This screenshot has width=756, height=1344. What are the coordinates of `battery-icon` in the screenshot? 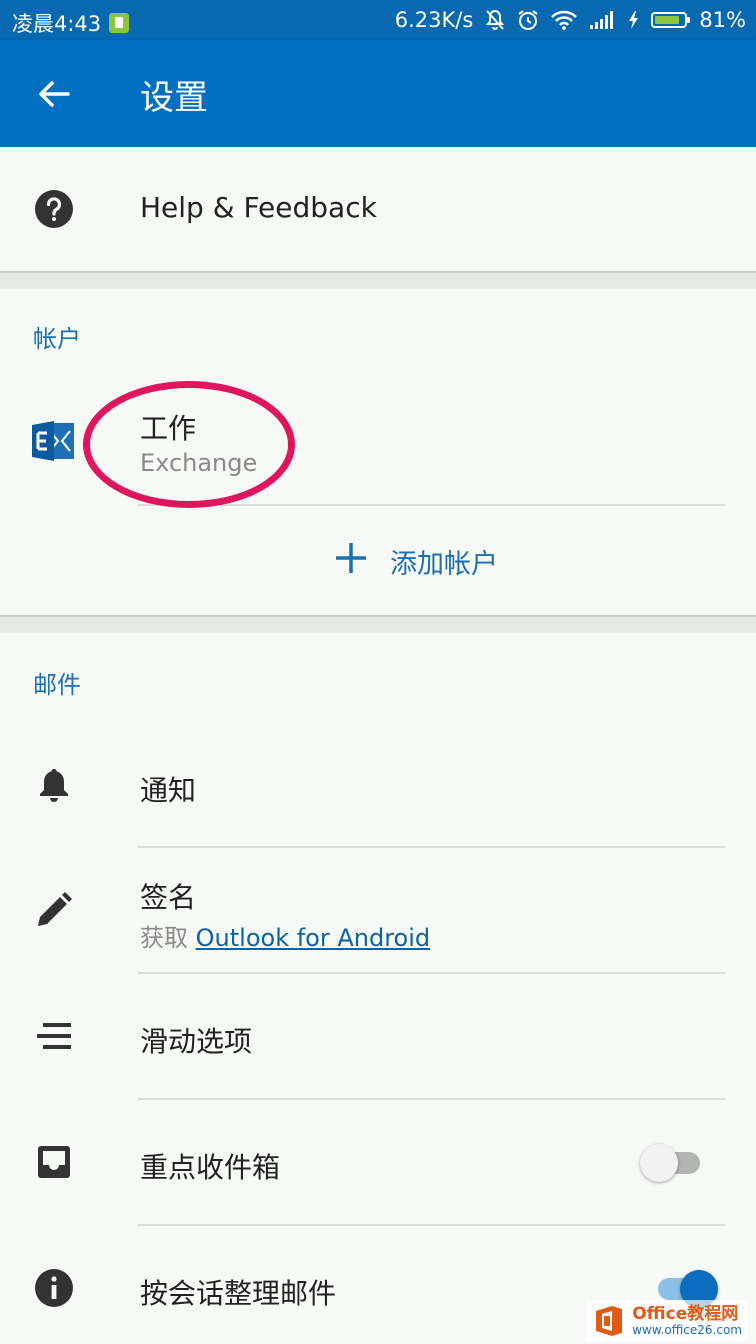 It's located at (671, 20).